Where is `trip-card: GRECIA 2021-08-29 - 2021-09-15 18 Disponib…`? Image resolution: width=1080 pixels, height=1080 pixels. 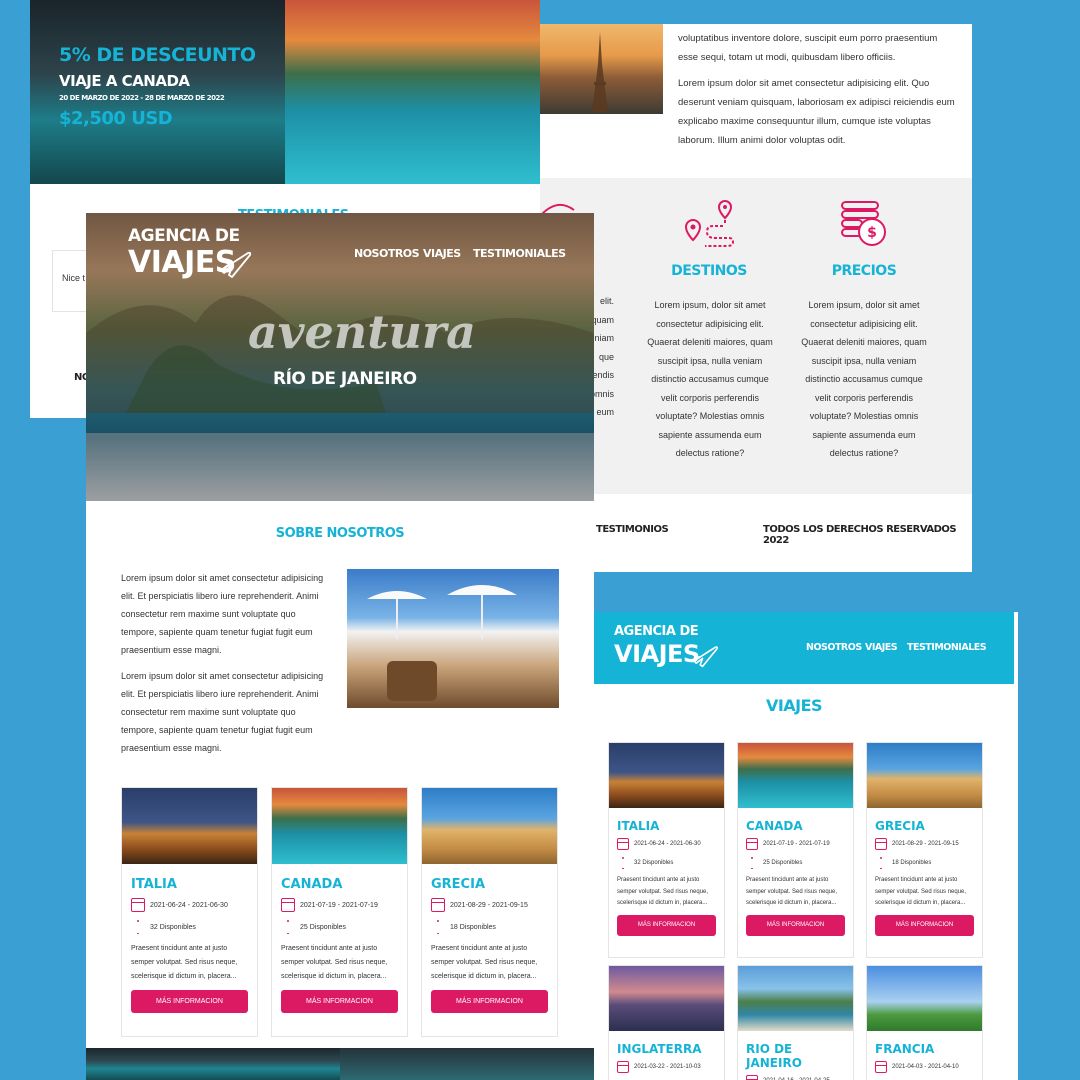
trip-card: GRECIA 2021-08-29 - 2021-09-15 18 Disponib… is located at coordinates (489, 912).